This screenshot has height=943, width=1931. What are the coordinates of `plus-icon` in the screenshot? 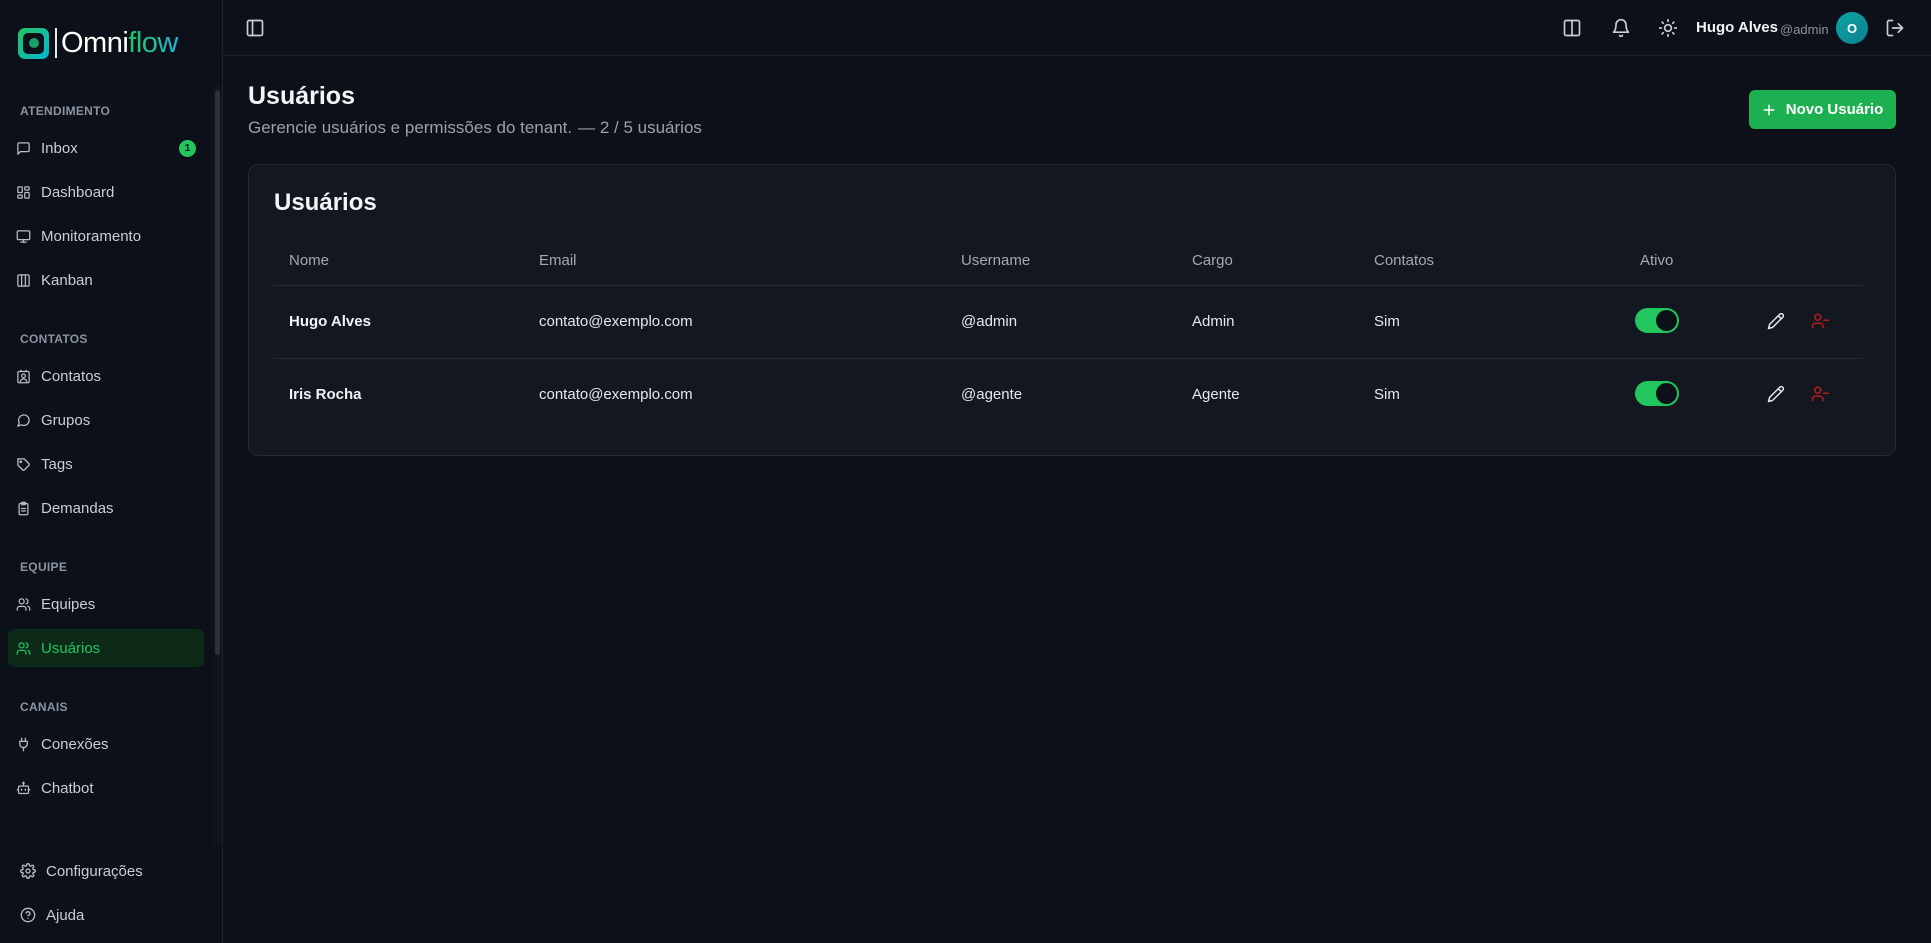 It's located at (1769, 109).